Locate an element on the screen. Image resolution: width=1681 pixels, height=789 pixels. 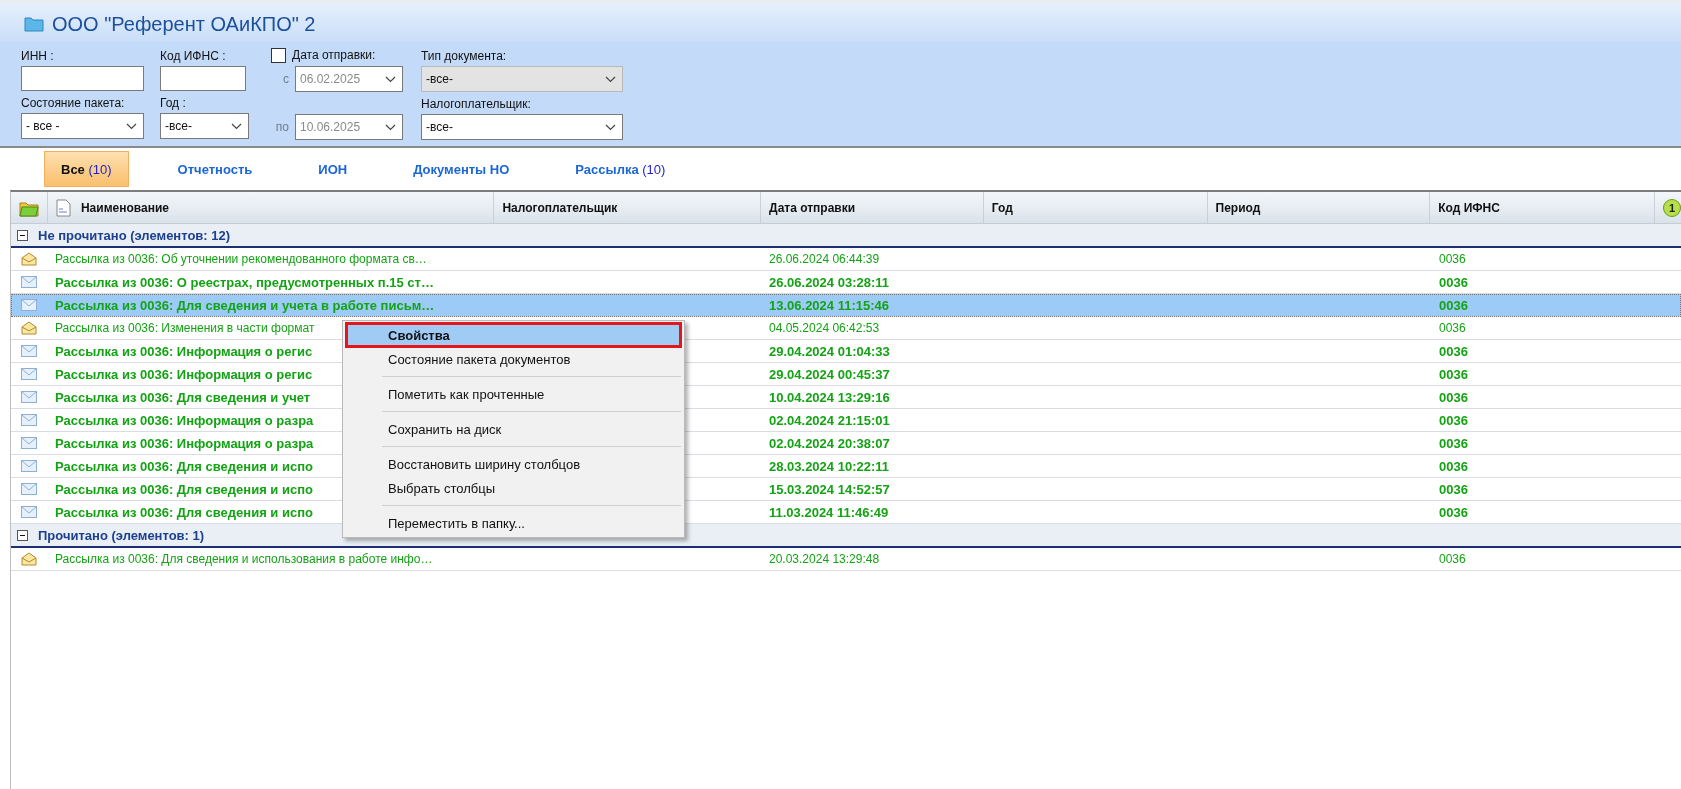
column-header: Код ИФНС is located at coordinates (1469, 207).